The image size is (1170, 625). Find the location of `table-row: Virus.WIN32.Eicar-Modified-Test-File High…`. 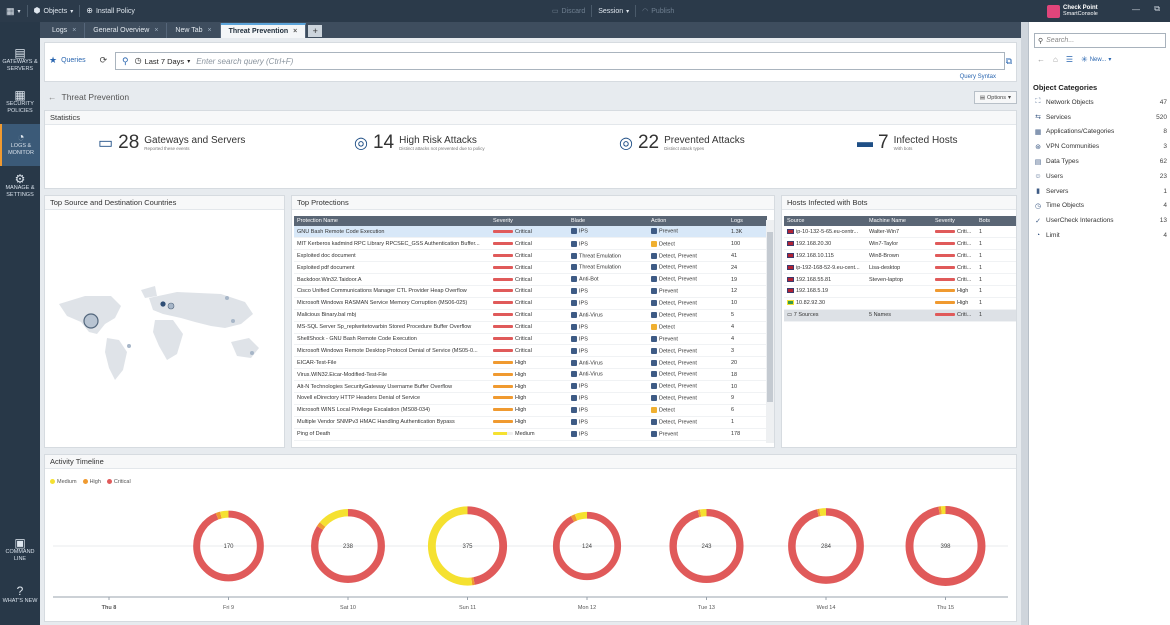

table-row: Virus.WIN32.Eicar-Modified-Test-File High… is located at coordinates (530, 375).